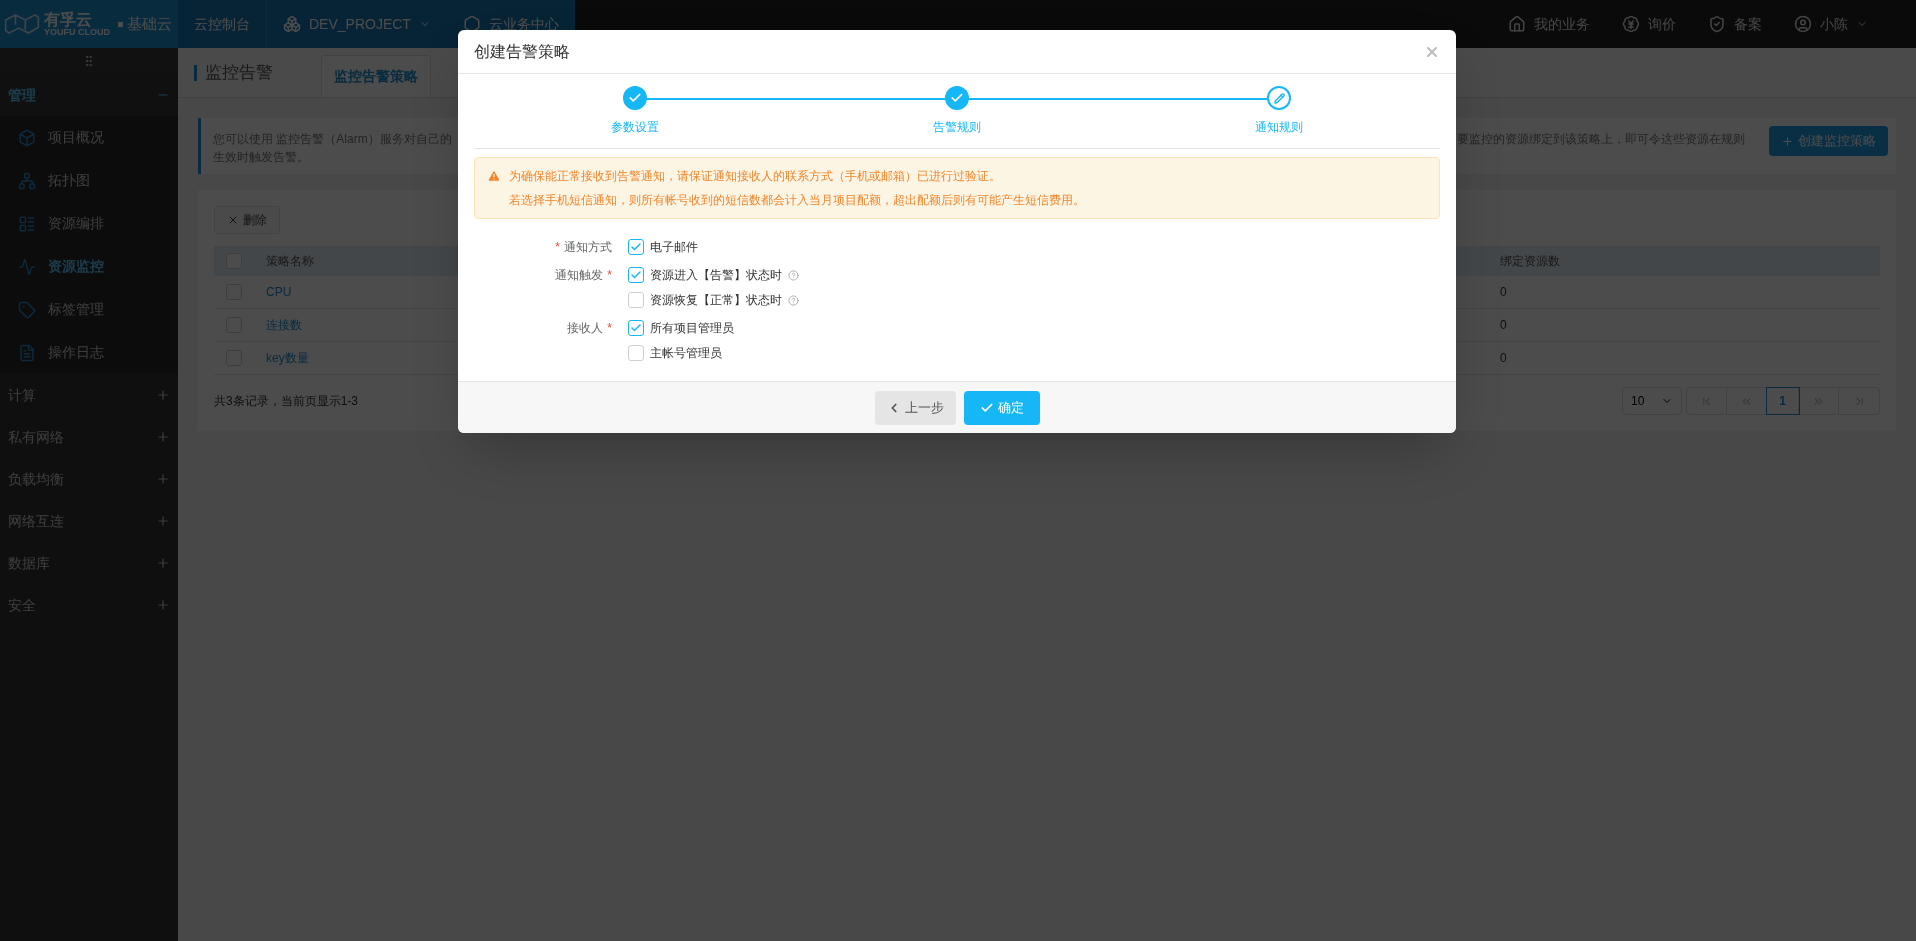  Describe the element at coordinates (588, 247) in the screenshot. I see `field-label: 通知方式` at that location.